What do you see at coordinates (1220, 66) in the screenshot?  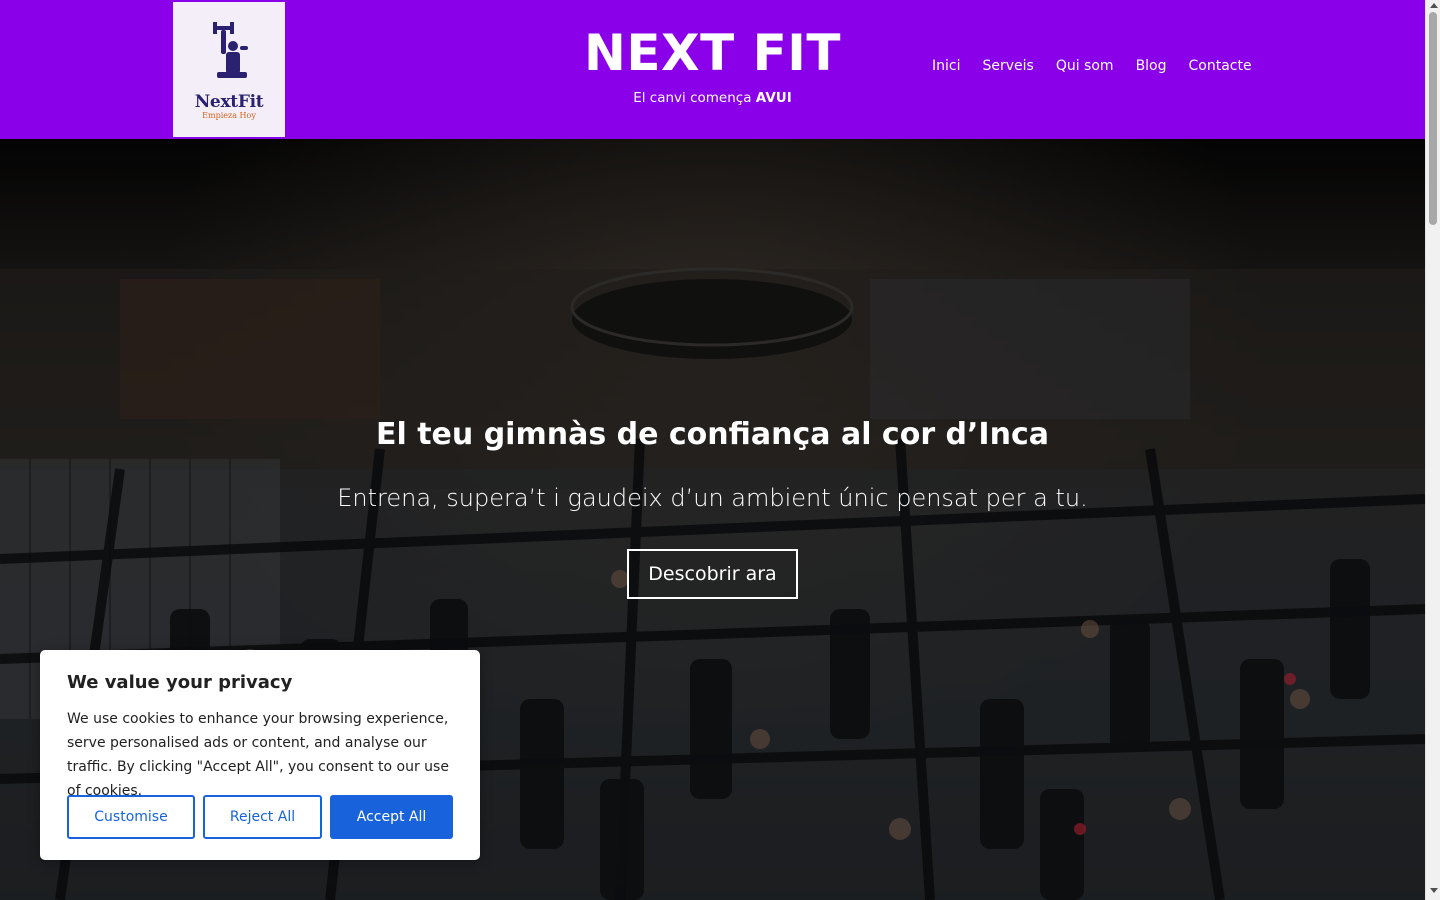 I see `nav-item-contacte: Contacte` at bounding box center [1220, 66].